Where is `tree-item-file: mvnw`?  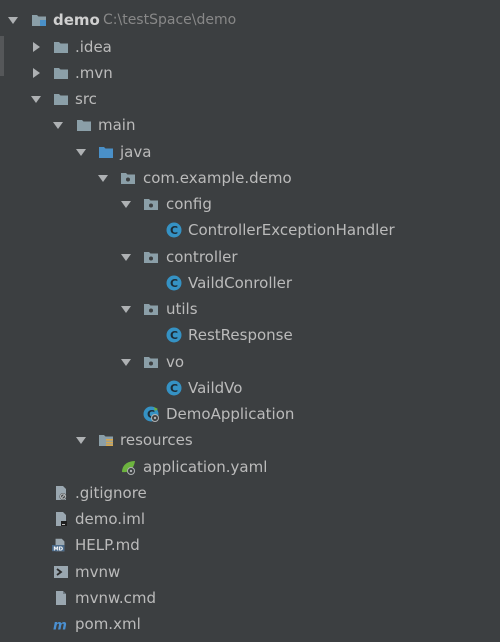 tree-item-file: mvnw is located at coordinates (250, 572).